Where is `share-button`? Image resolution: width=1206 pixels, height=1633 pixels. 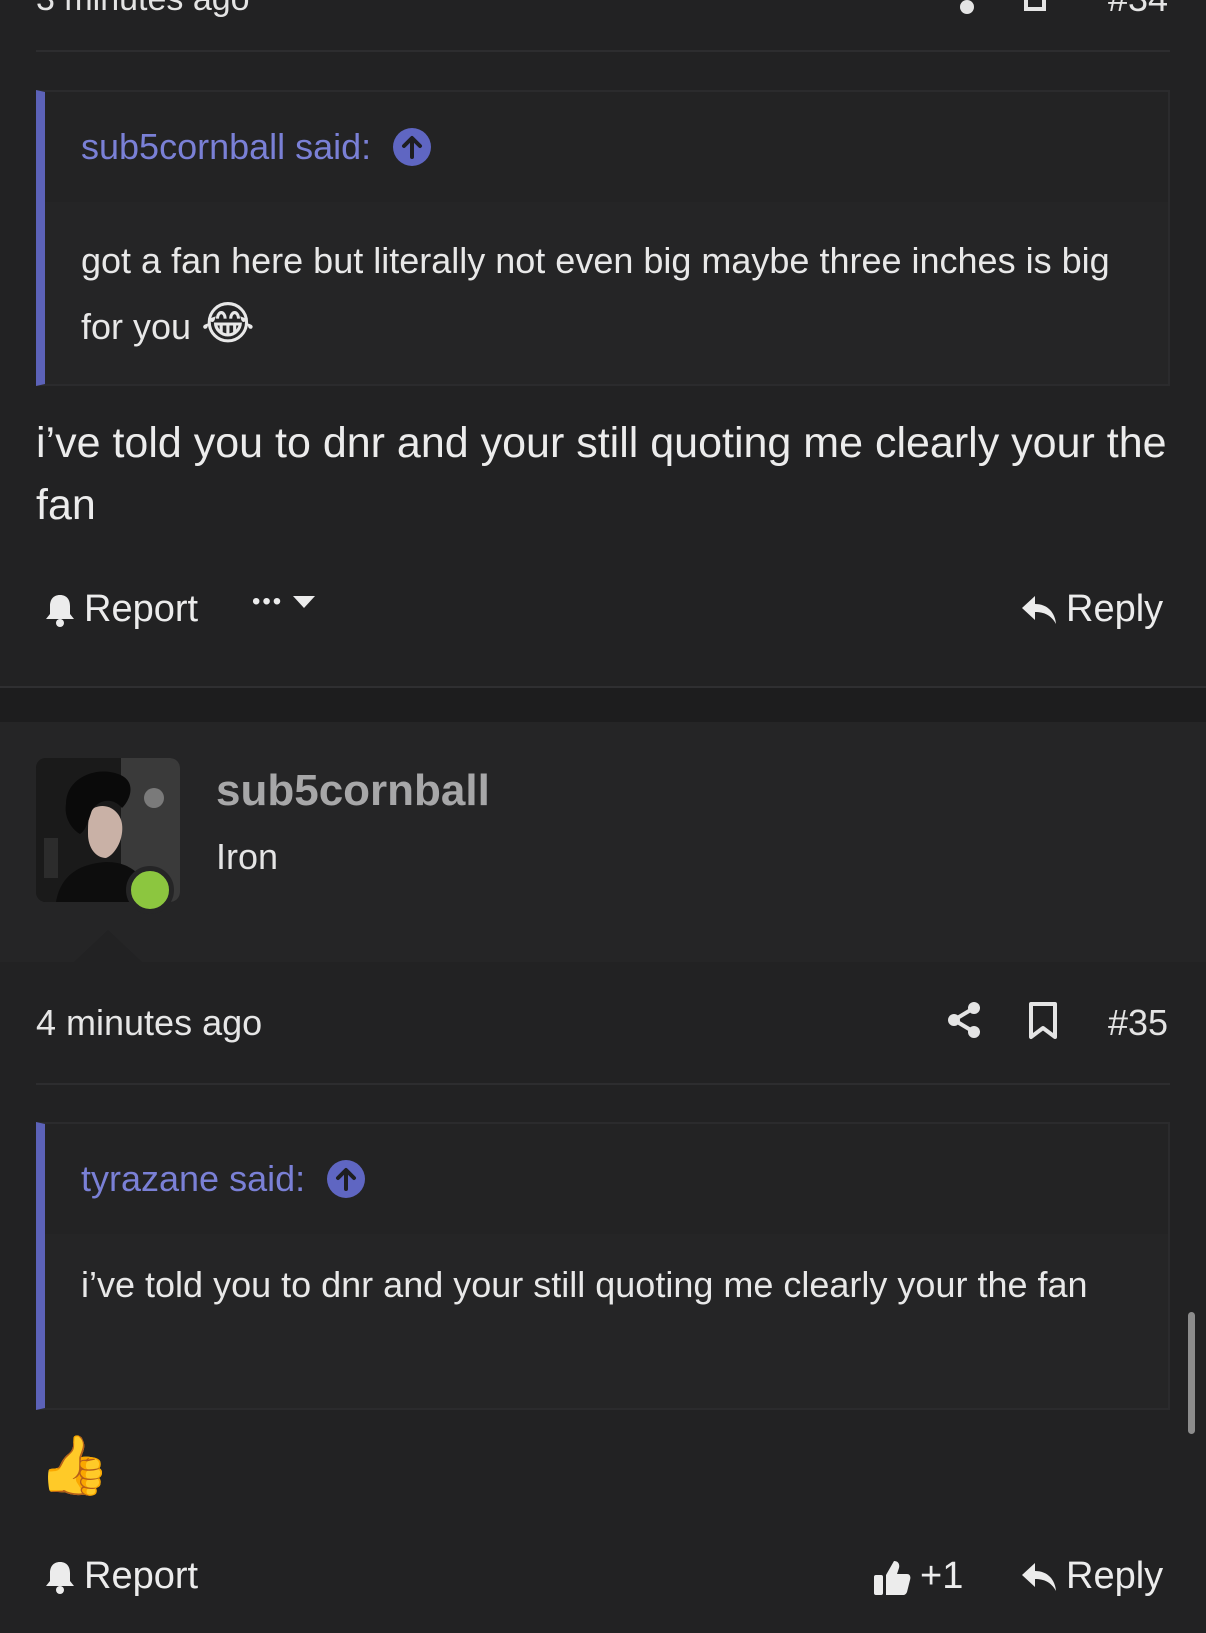 share-button is located at coordinates (964, 1022).